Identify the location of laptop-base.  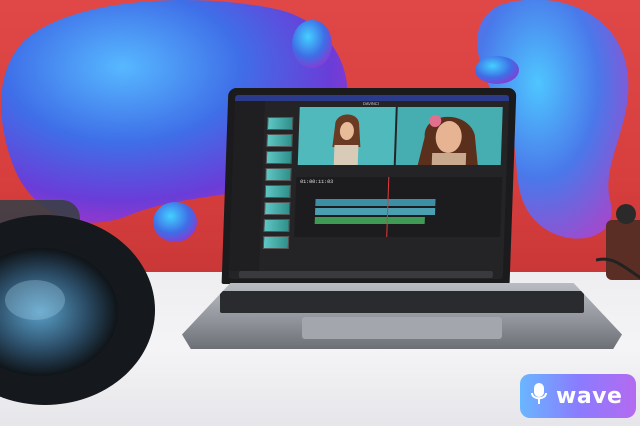
(402, 316).